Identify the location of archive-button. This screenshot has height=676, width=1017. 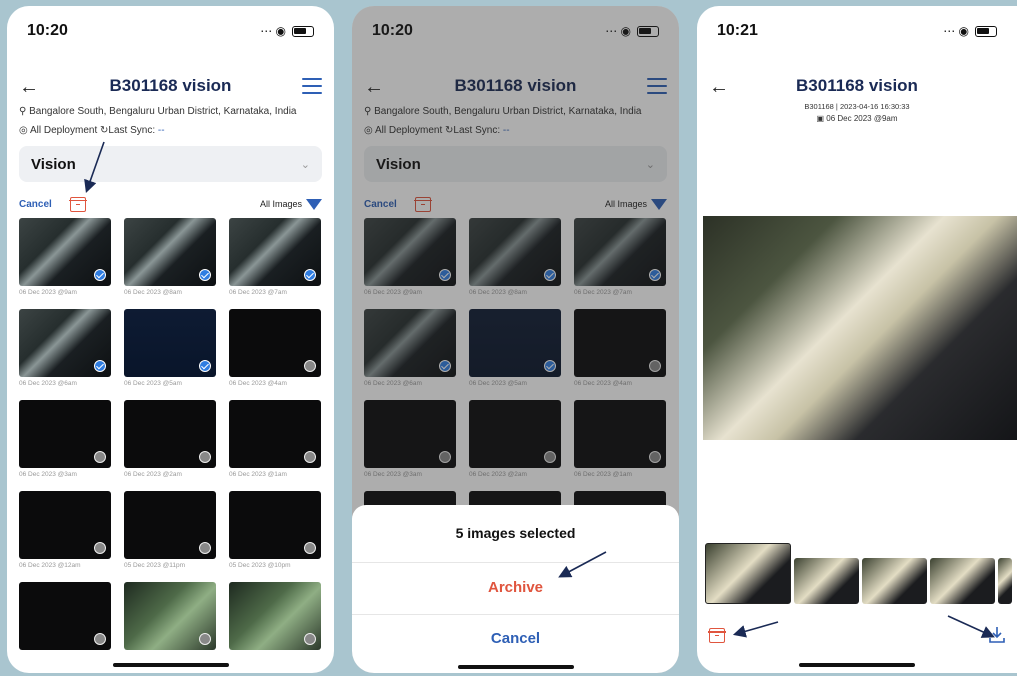
(717, 635).